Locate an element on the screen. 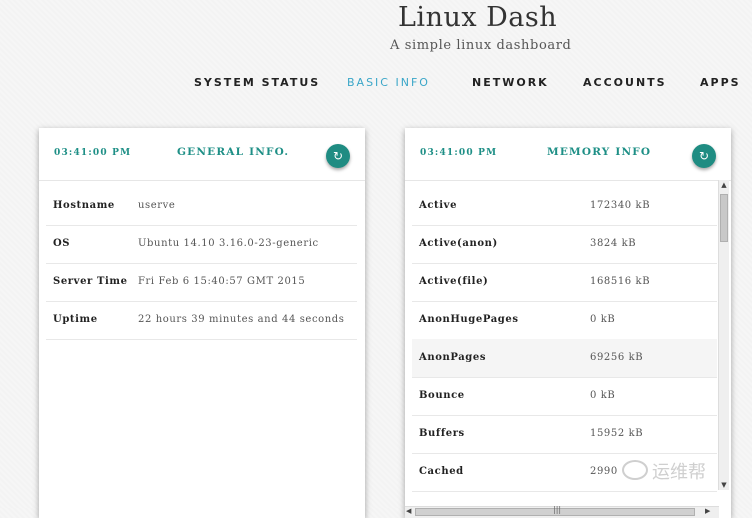 This screenshot has height=518, width=752. memory-info-title: MEMORY INFO is located at coordinates (599, 152).